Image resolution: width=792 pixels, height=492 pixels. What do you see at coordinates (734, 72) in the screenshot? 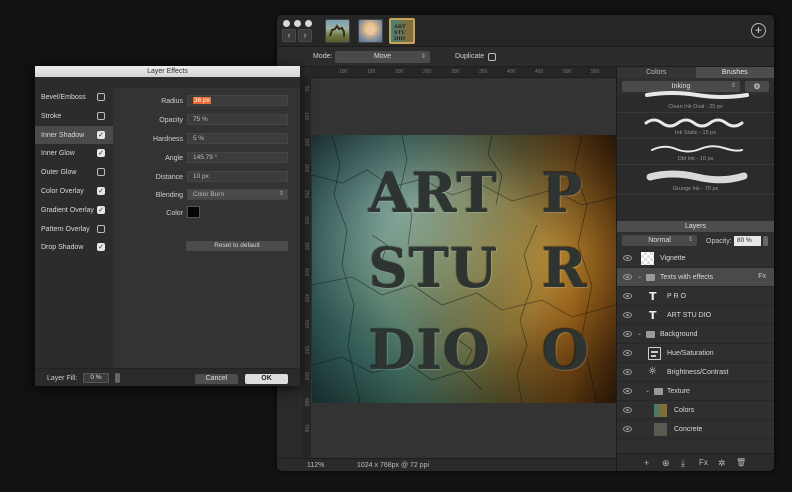
I see `tab-brushes: Brushes` at bounding box center [734, 72].